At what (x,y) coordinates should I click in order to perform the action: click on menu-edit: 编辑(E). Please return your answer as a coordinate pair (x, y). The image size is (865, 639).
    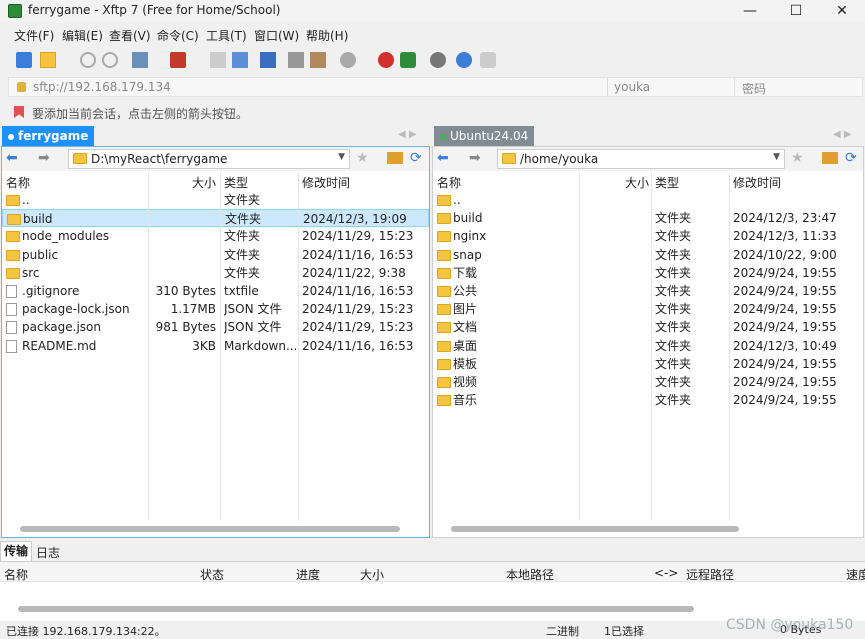
    Looking at the image, I should click on (82, 35).